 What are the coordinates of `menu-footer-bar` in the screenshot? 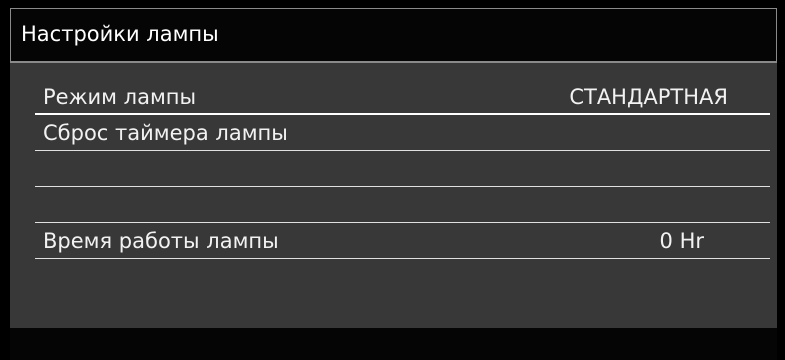 It's located at (393, 344).